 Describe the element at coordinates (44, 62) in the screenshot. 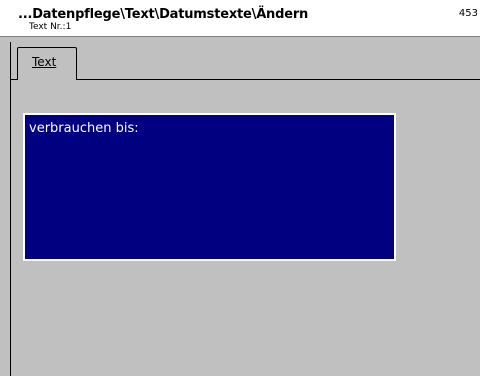

I see `tab-text-label: Text` at that location.